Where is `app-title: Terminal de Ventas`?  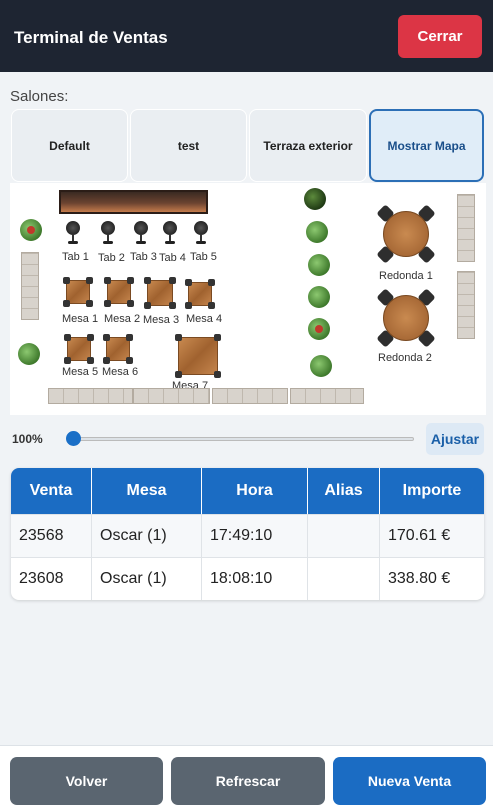 app-title: Terminal de Ventas is located at coordinates (91, 37).